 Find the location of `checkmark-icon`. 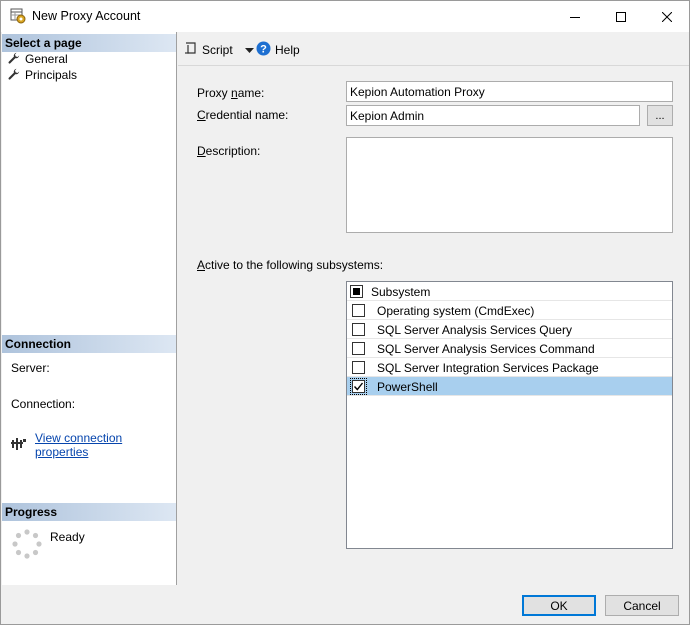

checkmark-icon is located at coordinates (358, 386).